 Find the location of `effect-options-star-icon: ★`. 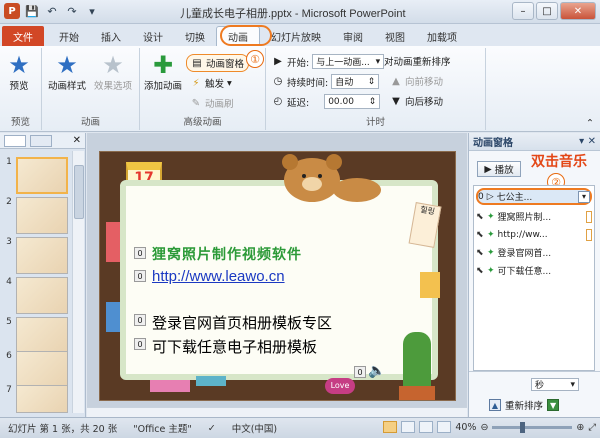

effect-options-star-icon: ★ is located at coordinates (113, 65).